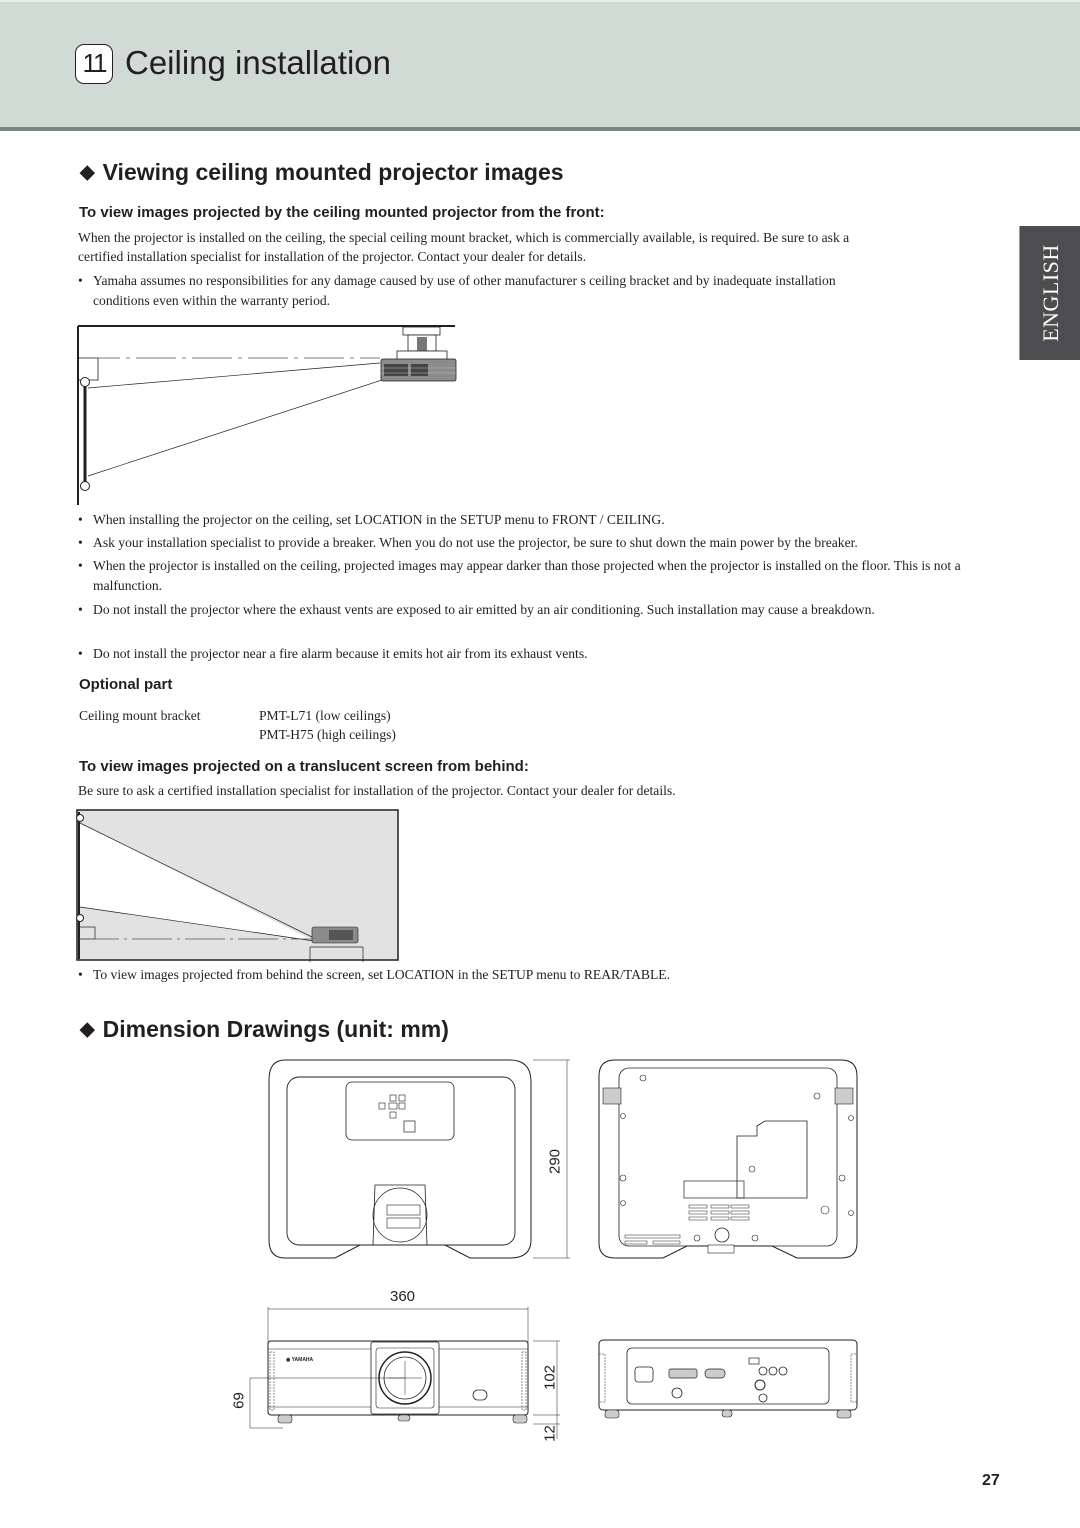  I want to click on dimension-depth: 290, so click(555, 1161).